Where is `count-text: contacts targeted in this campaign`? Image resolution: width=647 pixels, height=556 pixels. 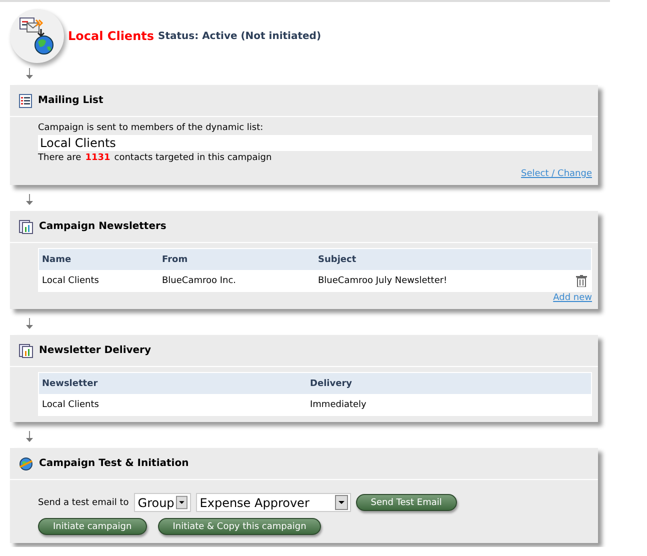
count-text: contacts targeted in this campaign is located at coordinates (193, 158).